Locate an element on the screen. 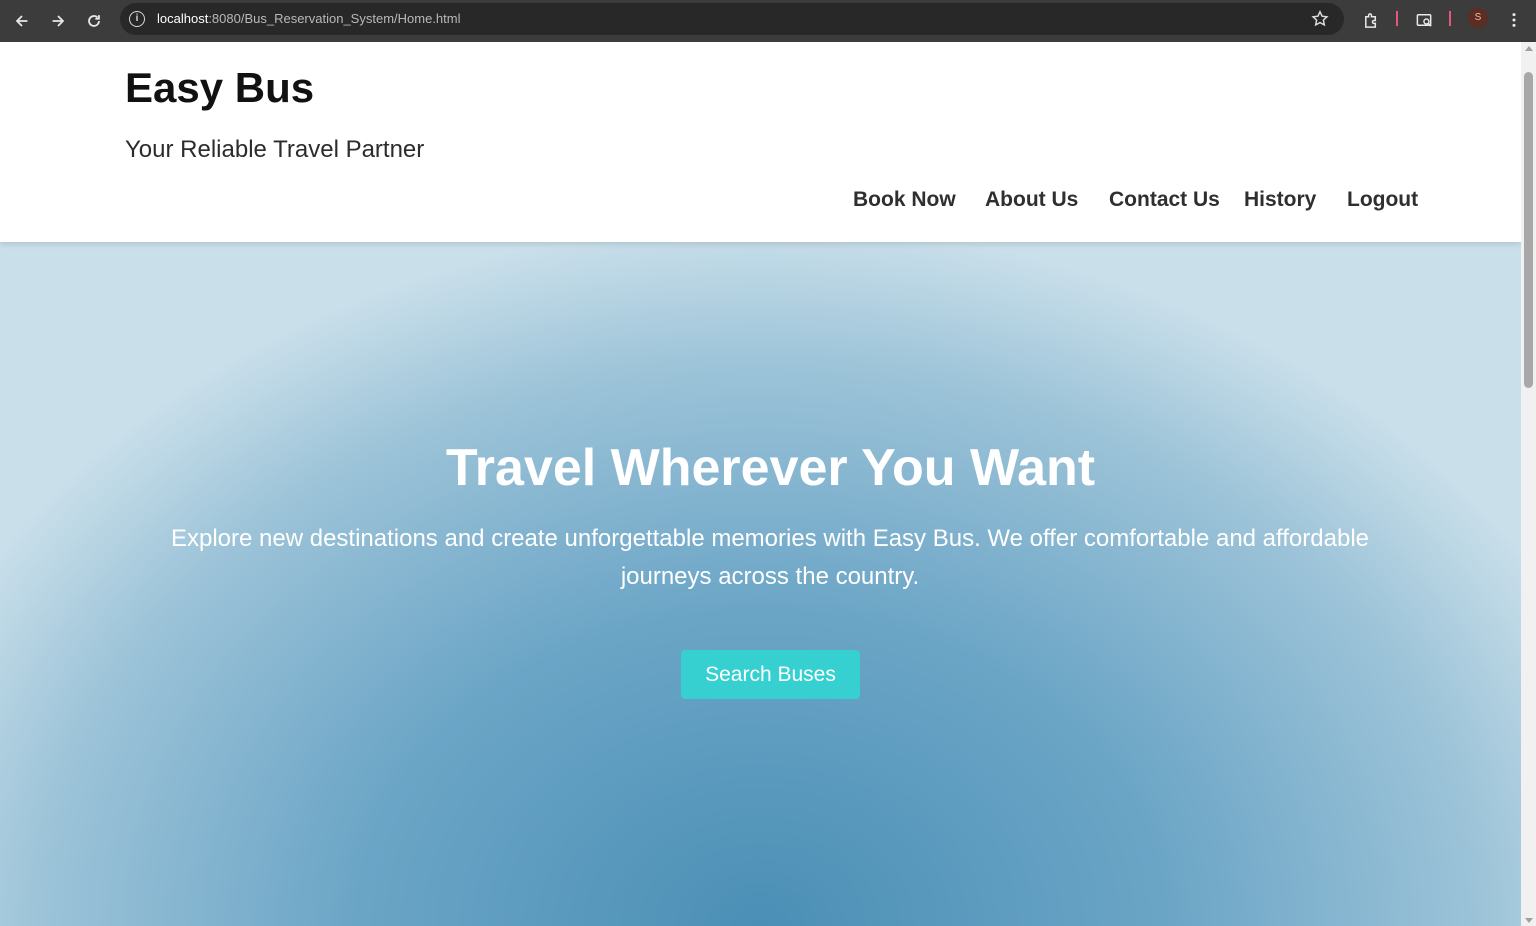 Image resolution: width=1536 pixels, height=926 pixels. url-path: :8080/Bus_Reservation_System/Home.html is located at coordinates (334, 18).